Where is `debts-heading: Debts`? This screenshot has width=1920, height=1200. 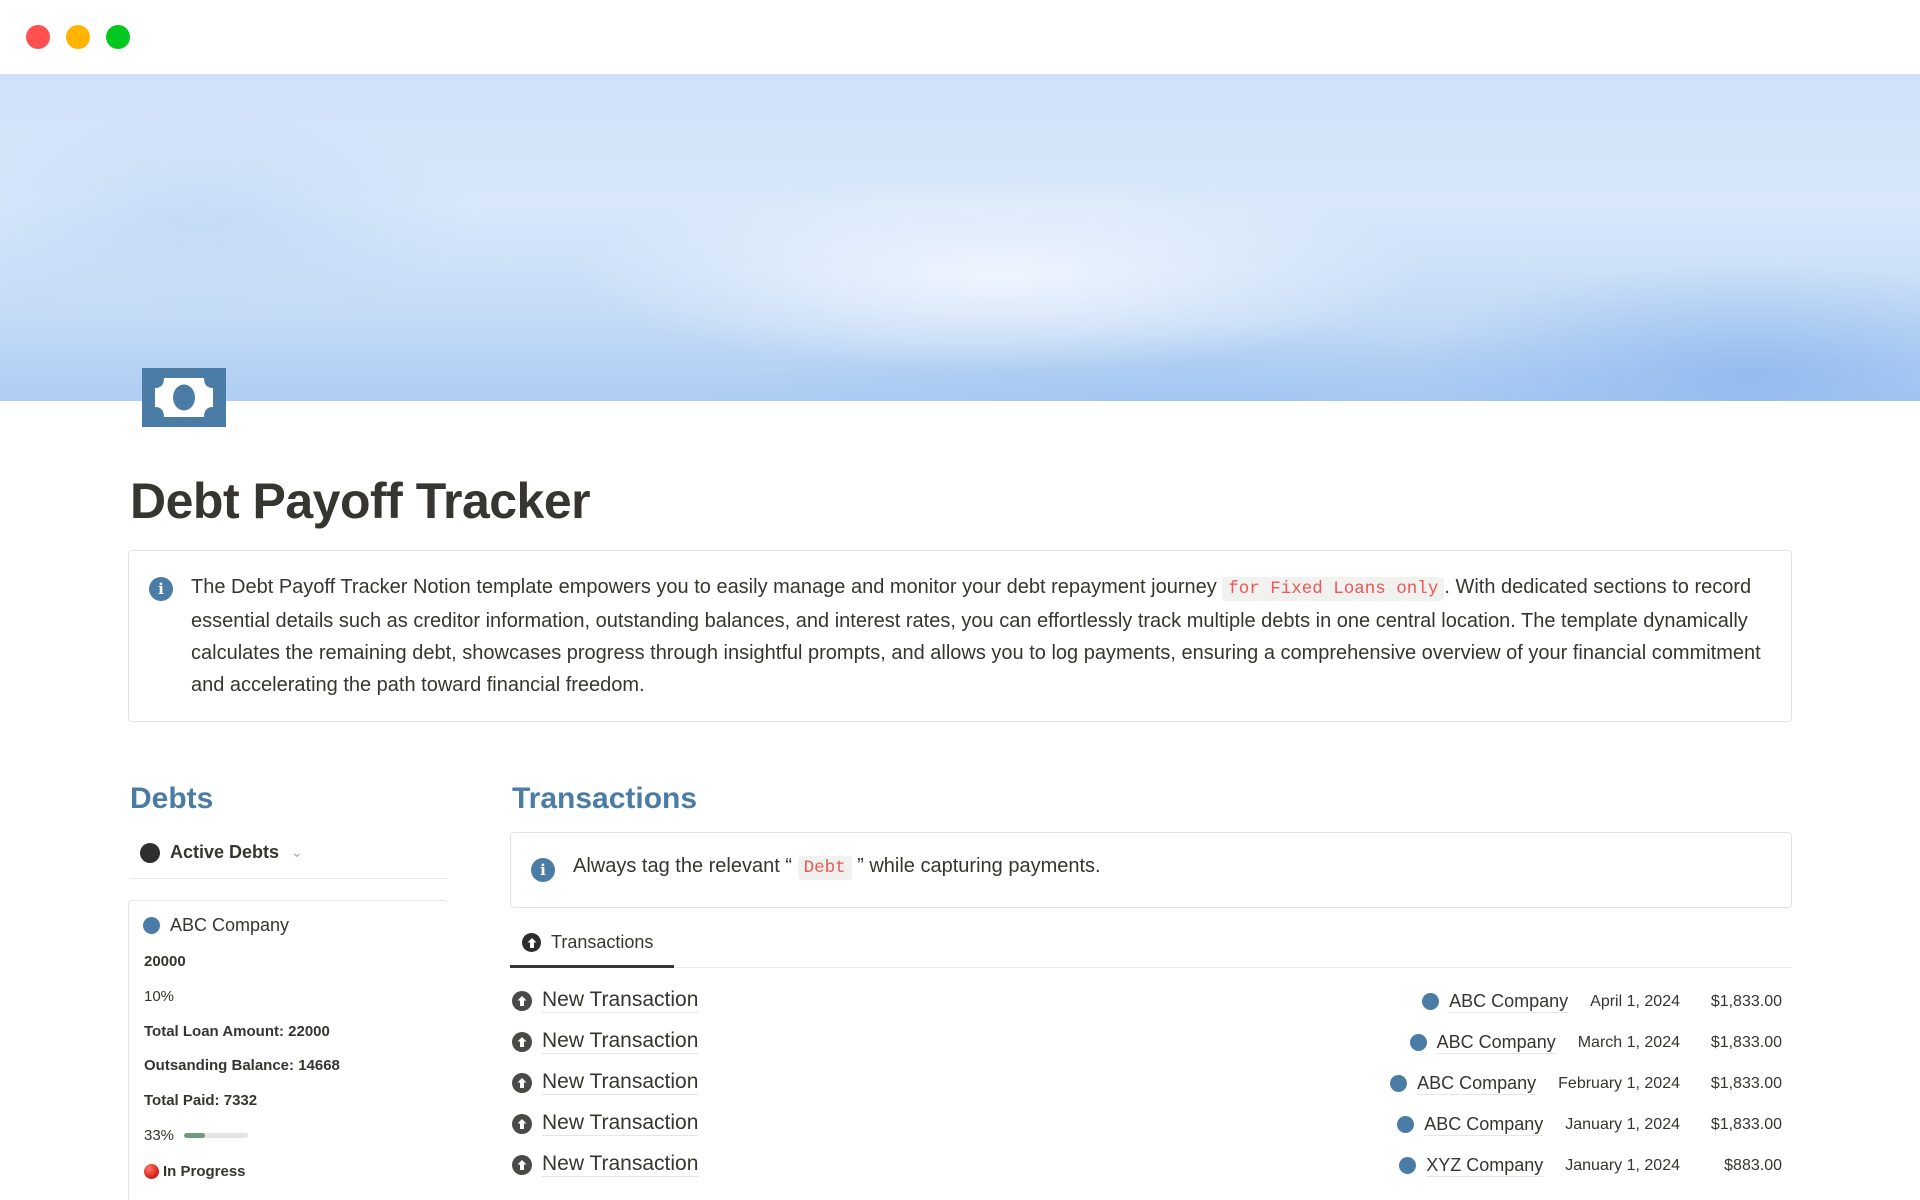 debts-heading: Debts is located at coordinates (172, 798).